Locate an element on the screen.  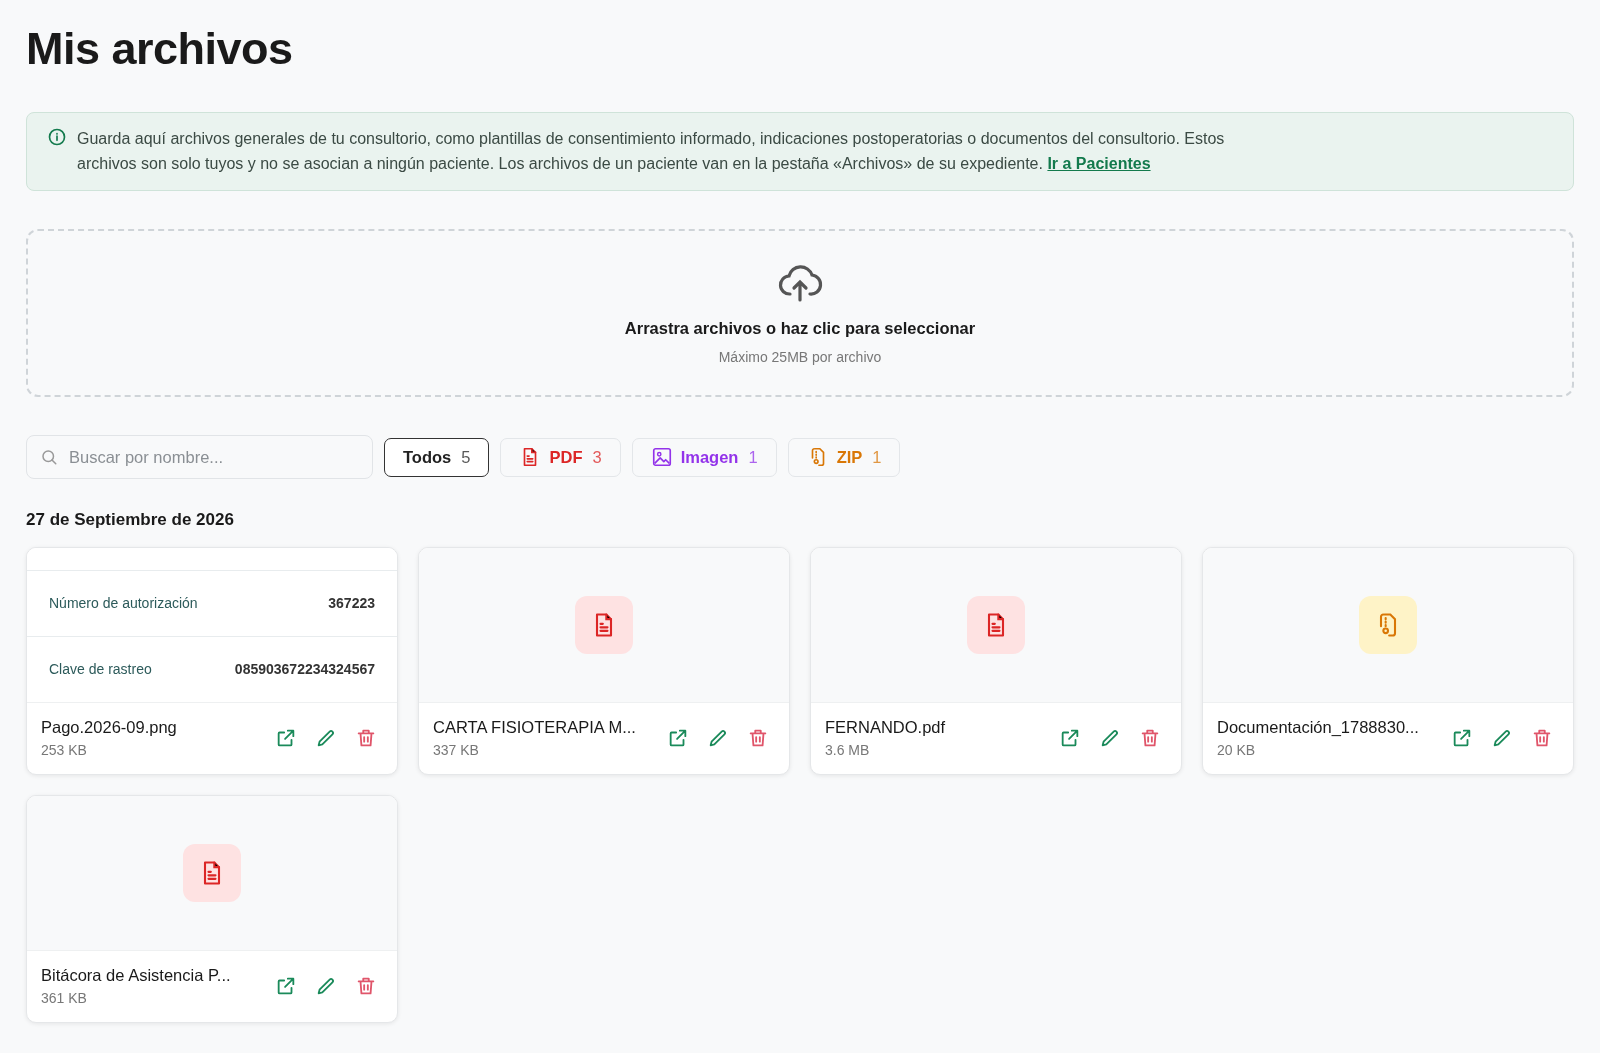
patients-link: Ir a Pacientes is located at coordinates (1099, 163).